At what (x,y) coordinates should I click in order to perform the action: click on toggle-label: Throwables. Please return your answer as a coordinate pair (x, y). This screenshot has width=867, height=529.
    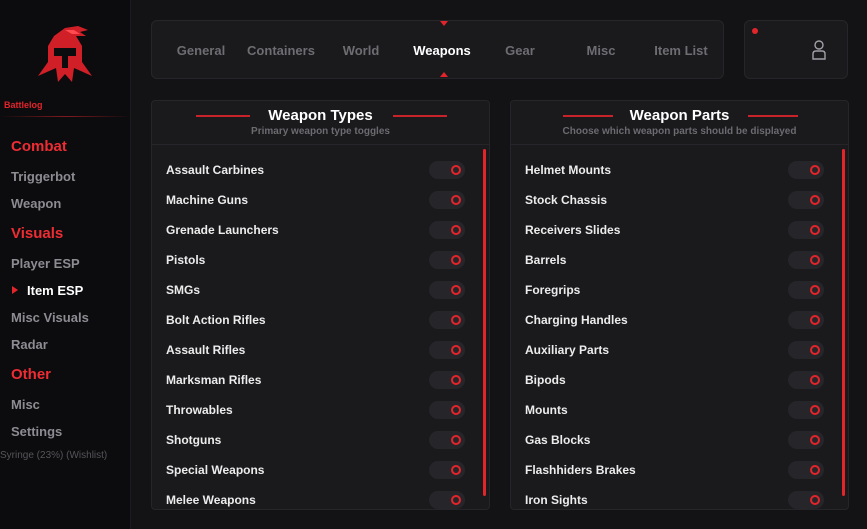
    Looking at the image, I should click on (199, 410).